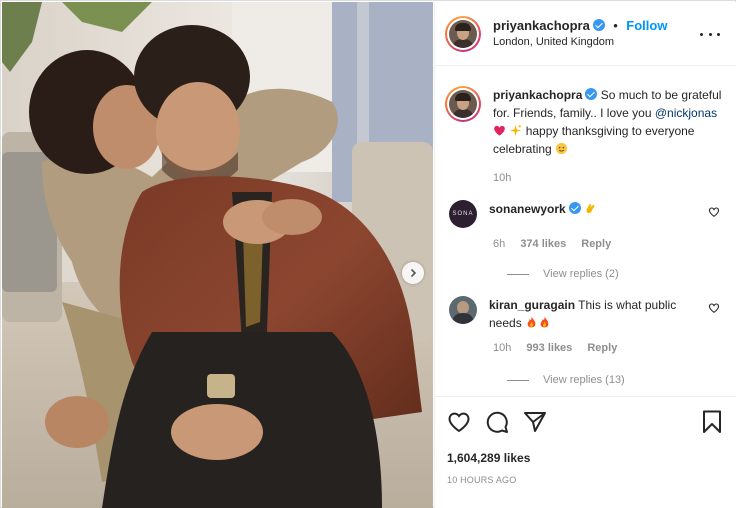  What do you see at coordinates (463, 310) in the screenshot?
I see `commenter-avatar` at bounding box center [463, 310].